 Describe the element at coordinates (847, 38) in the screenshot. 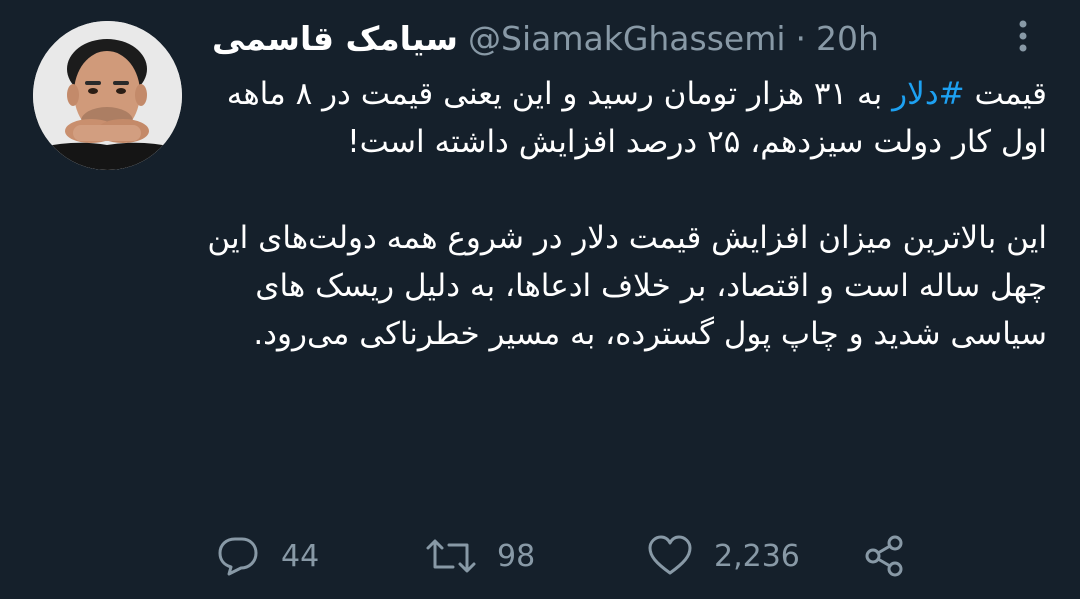

I see `tweet-timestamp: 20h` at that location.